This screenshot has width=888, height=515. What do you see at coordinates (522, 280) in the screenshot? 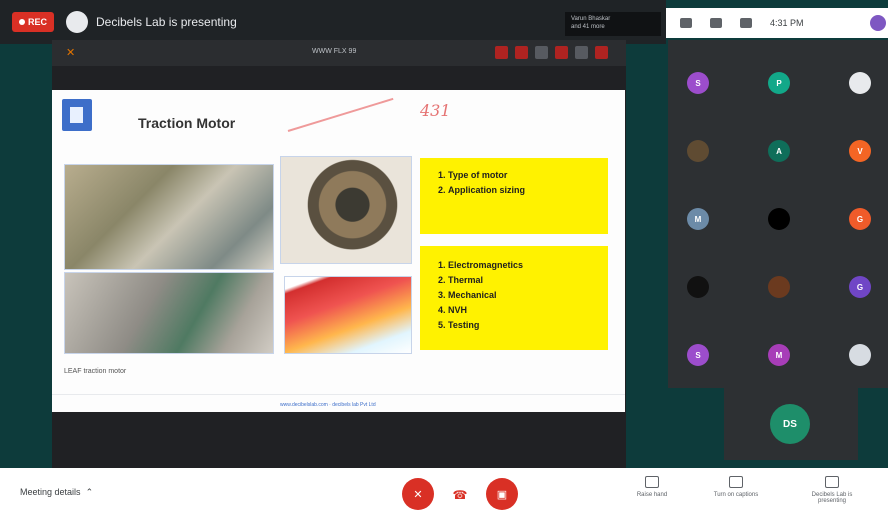
I see `callout-item: Thermal` at bounding box center [522, 280].